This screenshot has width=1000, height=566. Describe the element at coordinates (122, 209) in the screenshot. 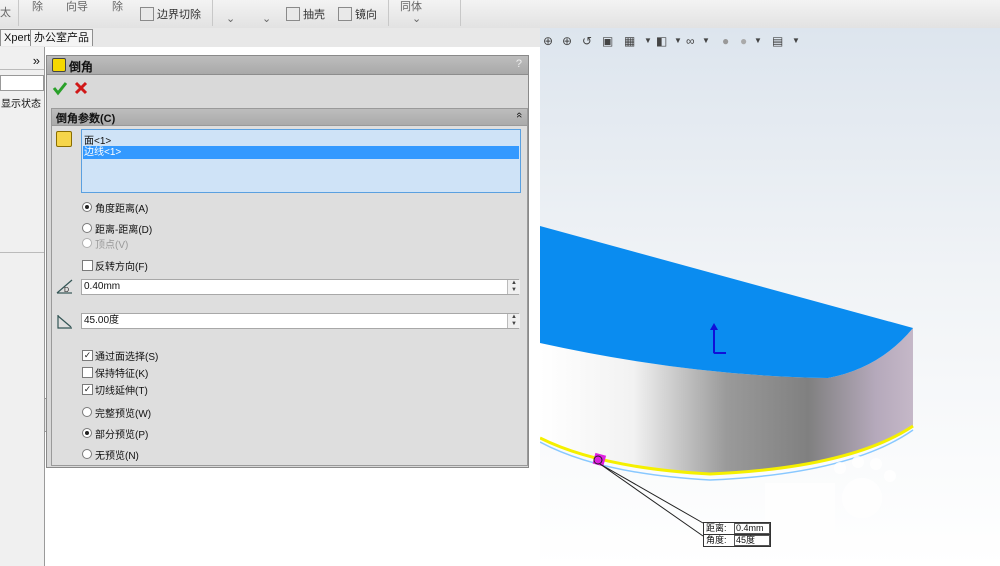

I see `angle-distance-label: 角度距离(A)` at that location.